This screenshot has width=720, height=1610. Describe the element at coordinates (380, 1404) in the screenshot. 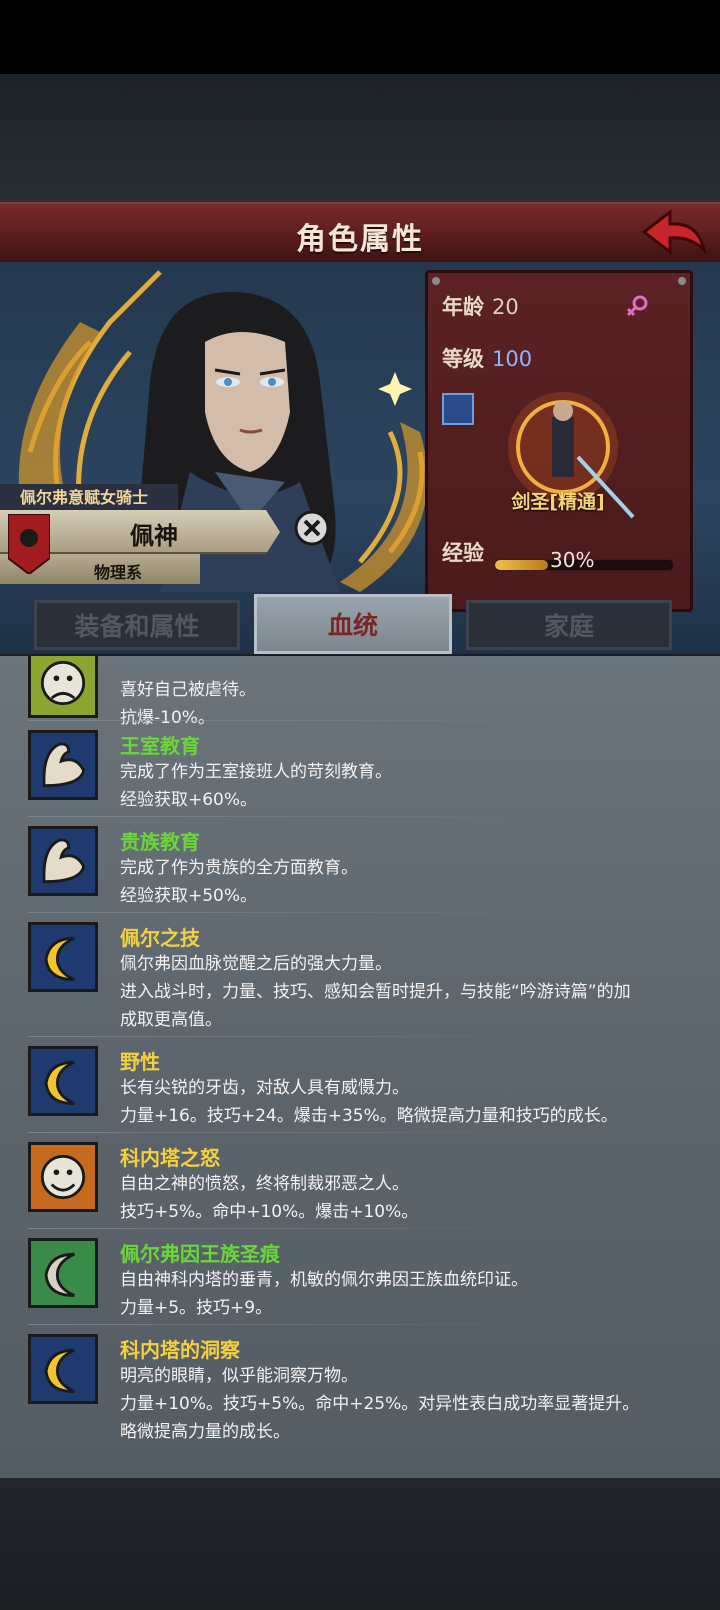

I see `trait-description-line: 力量+10%。技巧+5%。命中+25%。对异性表白成功率显著提升。` at that location.